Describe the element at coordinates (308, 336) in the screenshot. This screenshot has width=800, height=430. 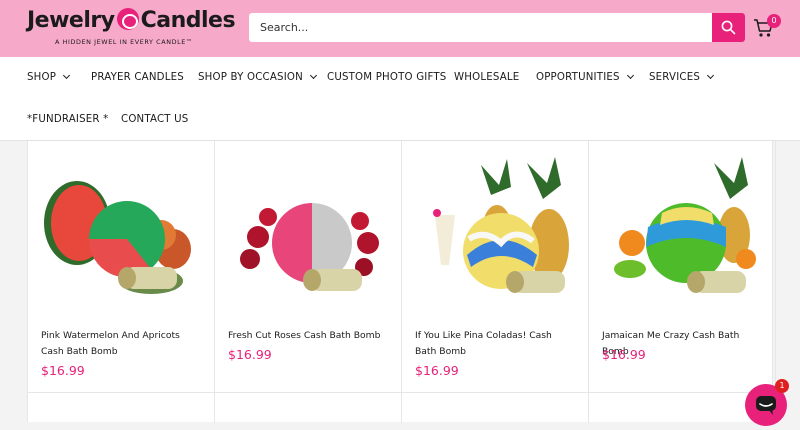
I see `product-title: Fresh Cut Roses Cash Bath Bomb` at that location.